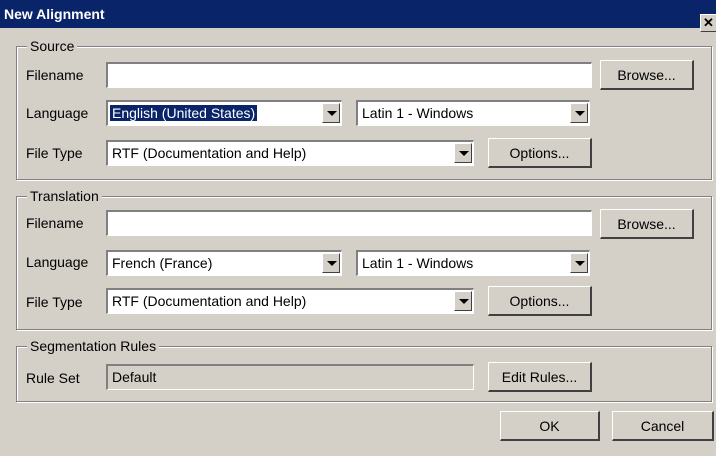  What do you see at coordinates (54, 302) in the screenshot?
I see `translation-filetype-label: File Type` at bounding box center [54, 302].